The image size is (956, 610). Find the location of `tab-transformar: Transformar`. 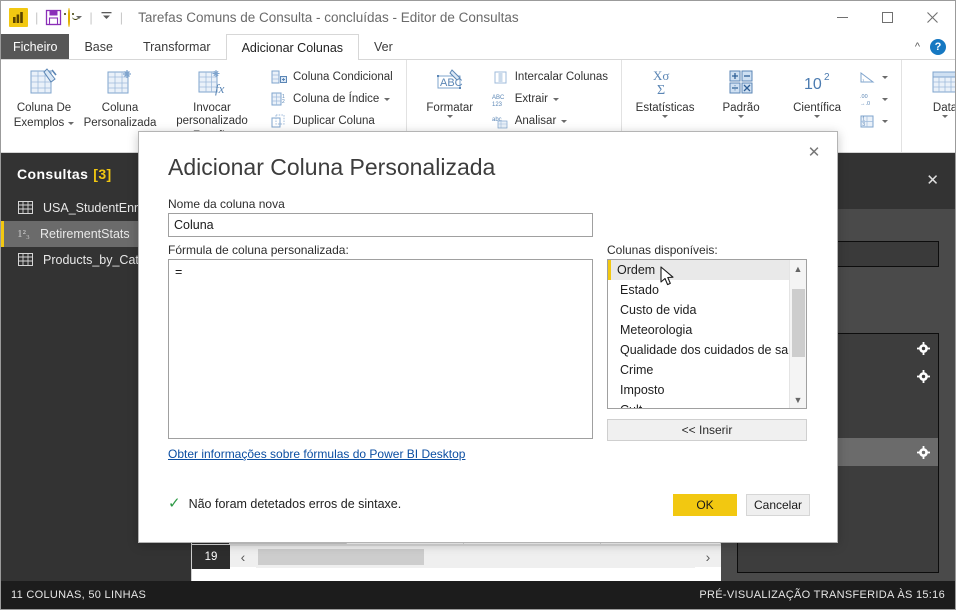

tab-transformar: Transformar is located at coordinates (177, 46).